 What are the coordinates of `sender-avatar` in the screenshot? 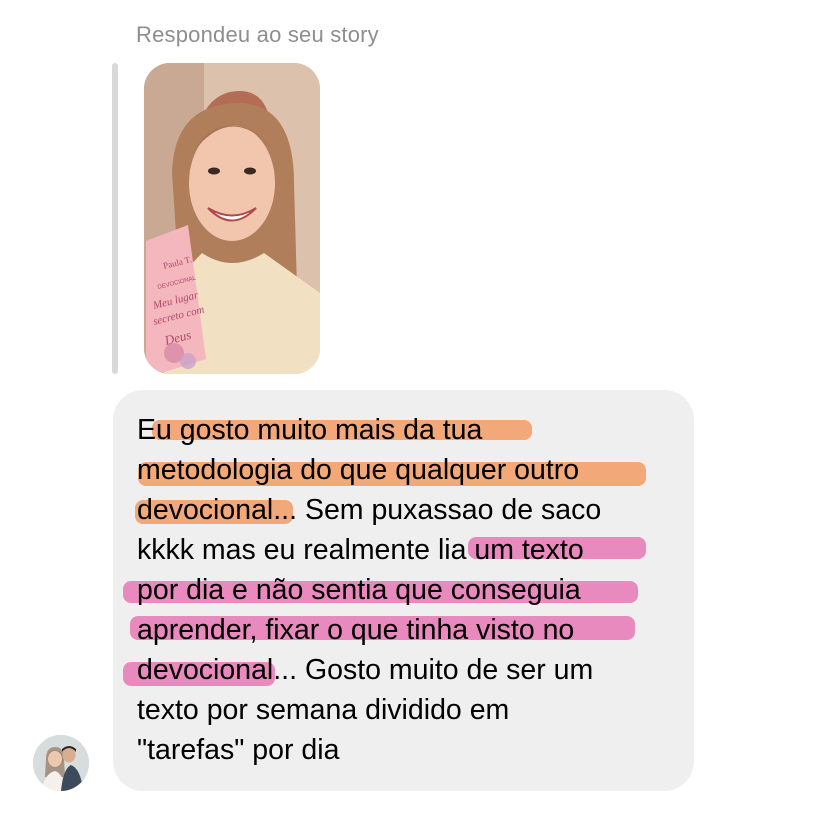 It's located at (61, 763).